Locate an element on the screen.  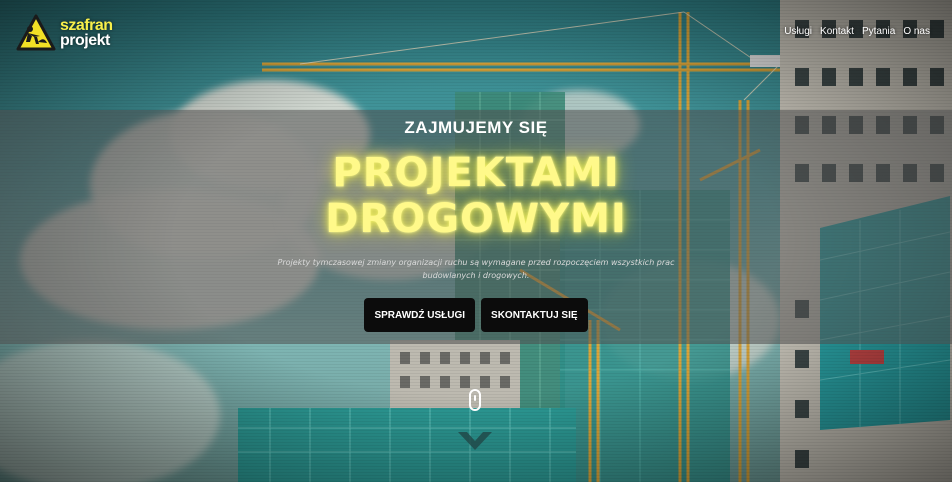
hero-buttons: SPRAWDŹ USŁUGI SKONTAKTUJ SIĘ is located at coordinates (476, 315).